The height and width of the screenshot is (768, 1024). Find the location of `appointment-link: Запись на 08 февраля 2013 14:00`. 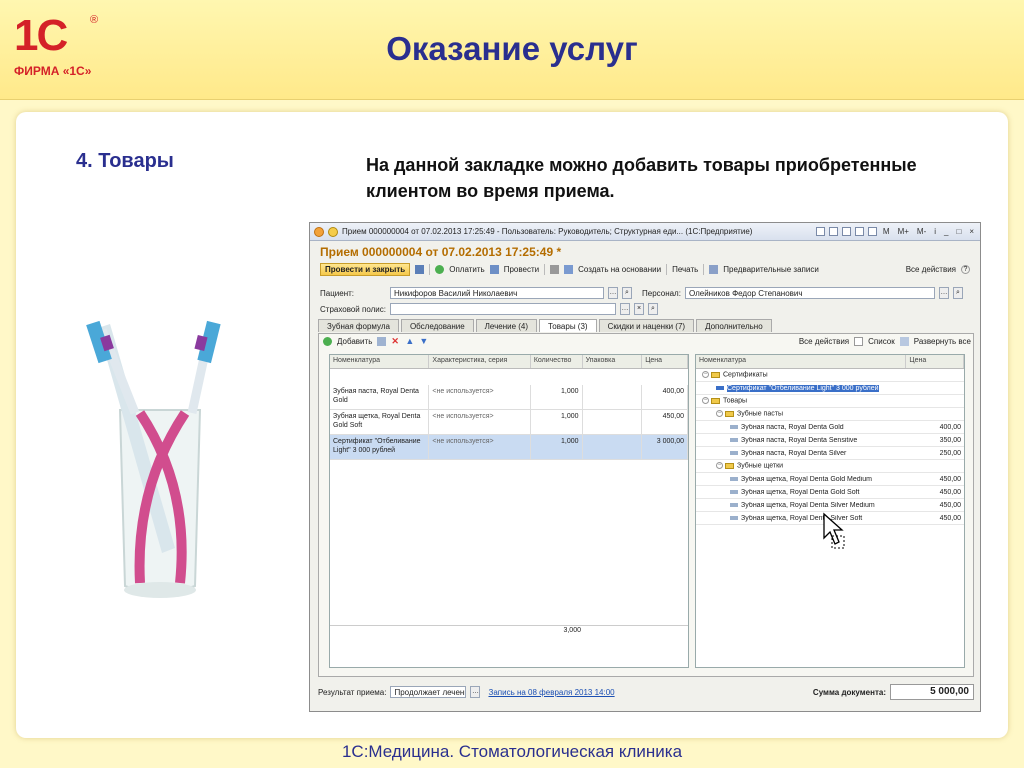

appointment-link: Запись на 08 февраля 2013 14:00 is located at coordinates (551, 692).